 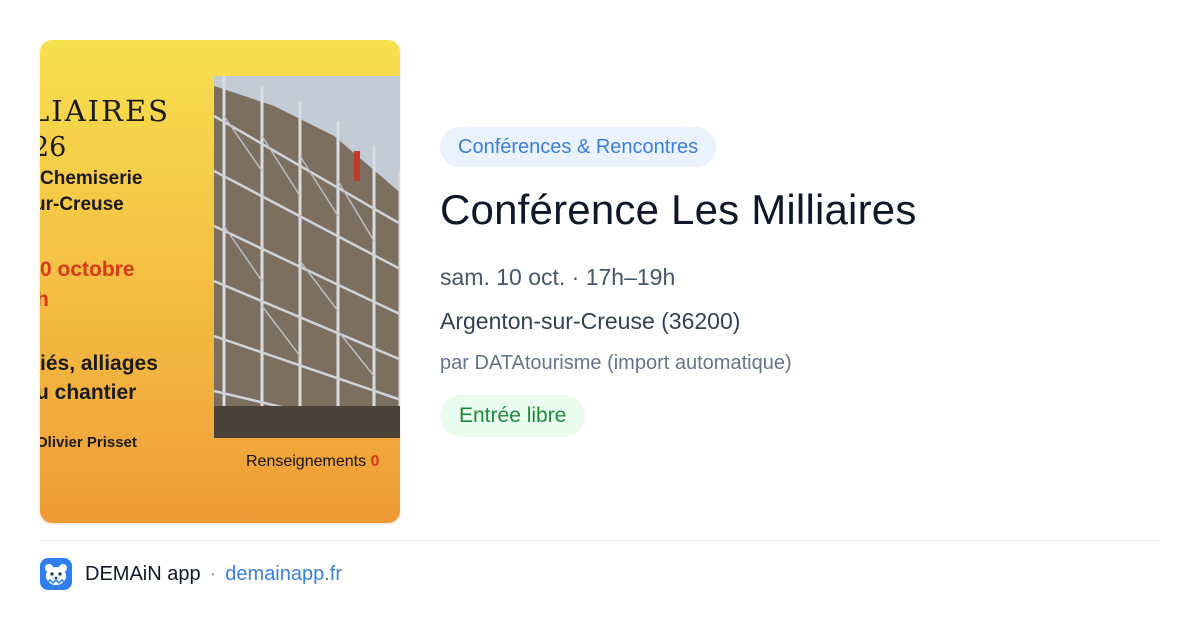 I want to click on footer-divider, so click(x=600, y=540).